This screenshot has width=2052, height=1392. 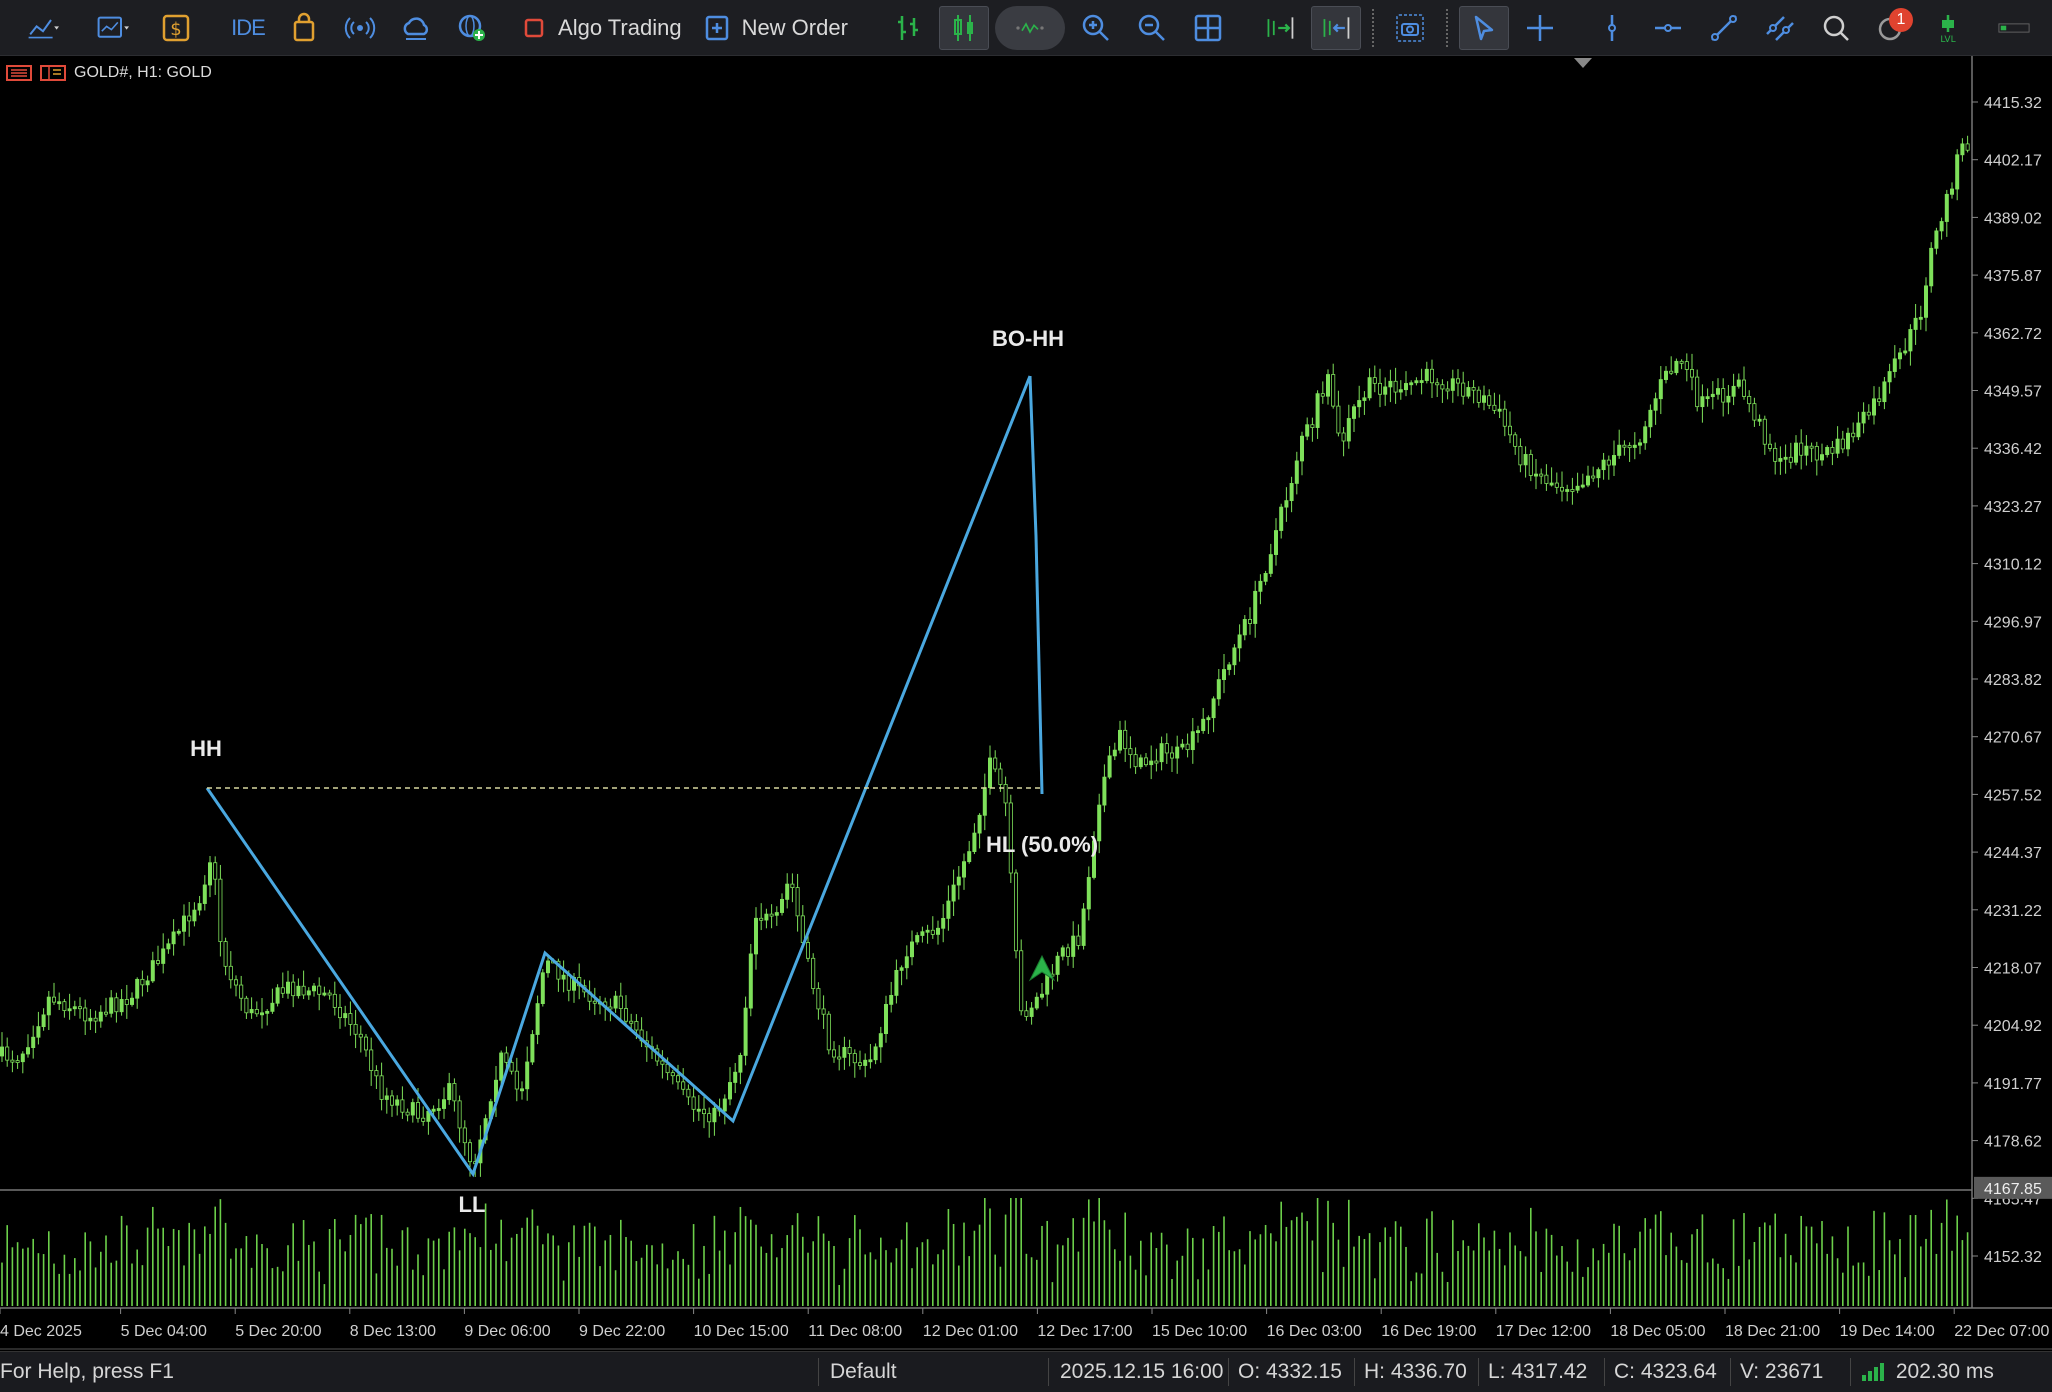 I want to click on vps-button, so click(x=416, y=28).